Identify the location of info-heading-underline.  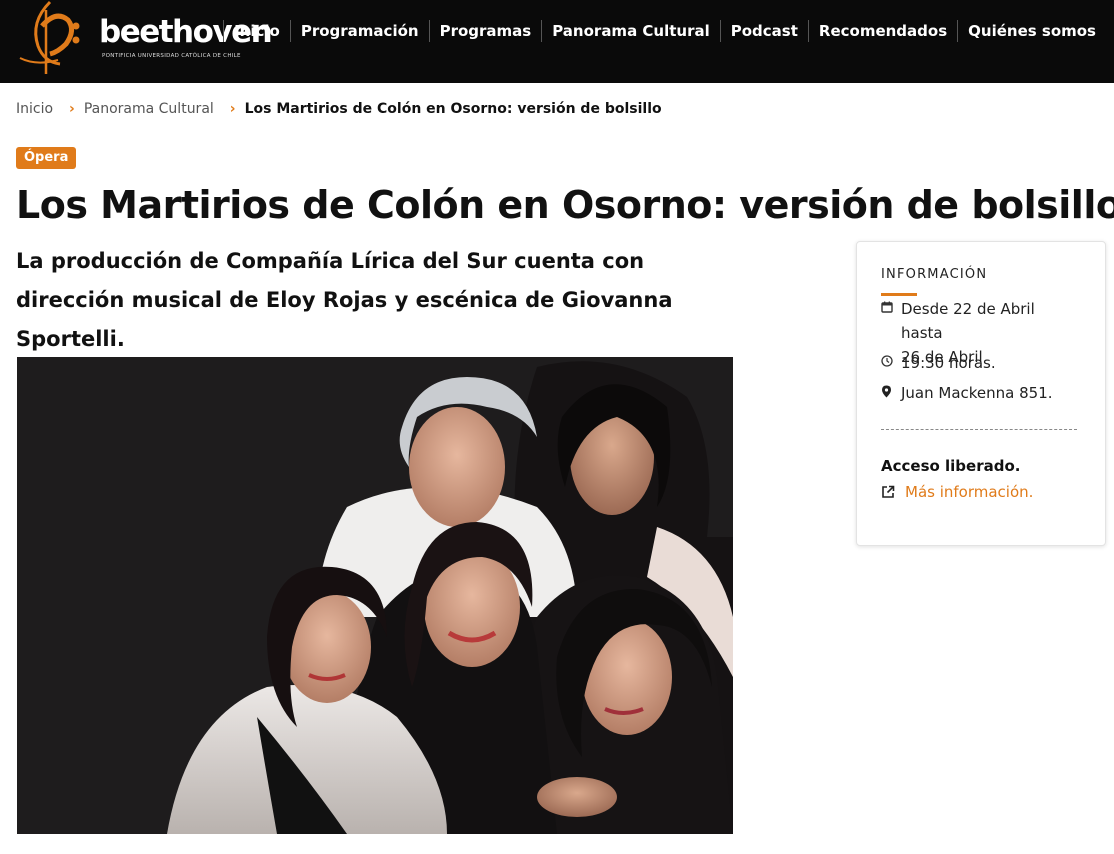
(899, 294).